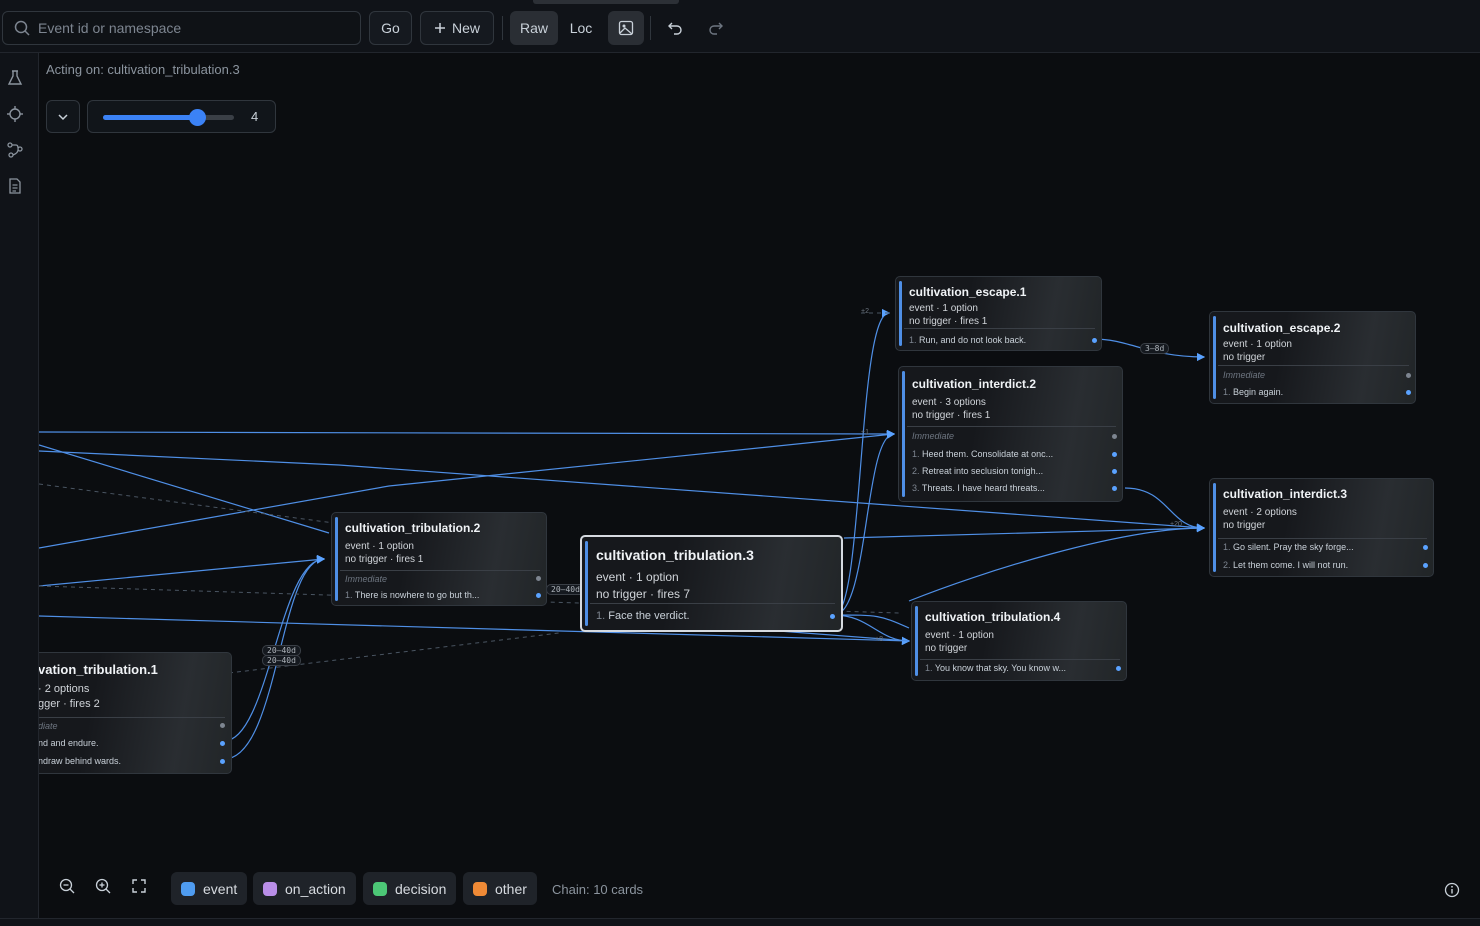 The width and height of the screenshot is (1480, 926). I want to click on crosshair-icon, so click(15, 114).